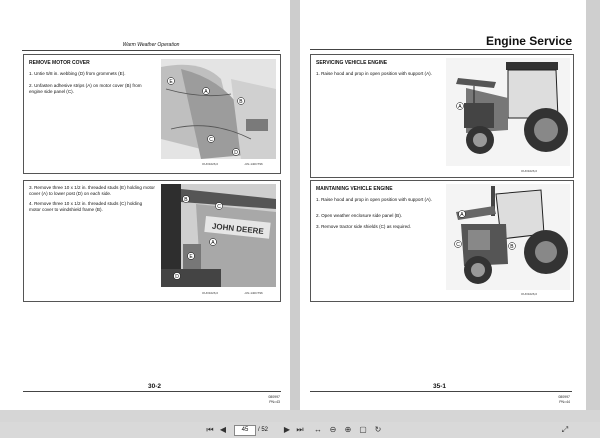  I want to click on viewer-toolbar: ⏮ ◀ 45 / 52 ▶ ⏭ ↔ ⊖ ⊕ ▢ ↻ ⤢, so click(300, 430).